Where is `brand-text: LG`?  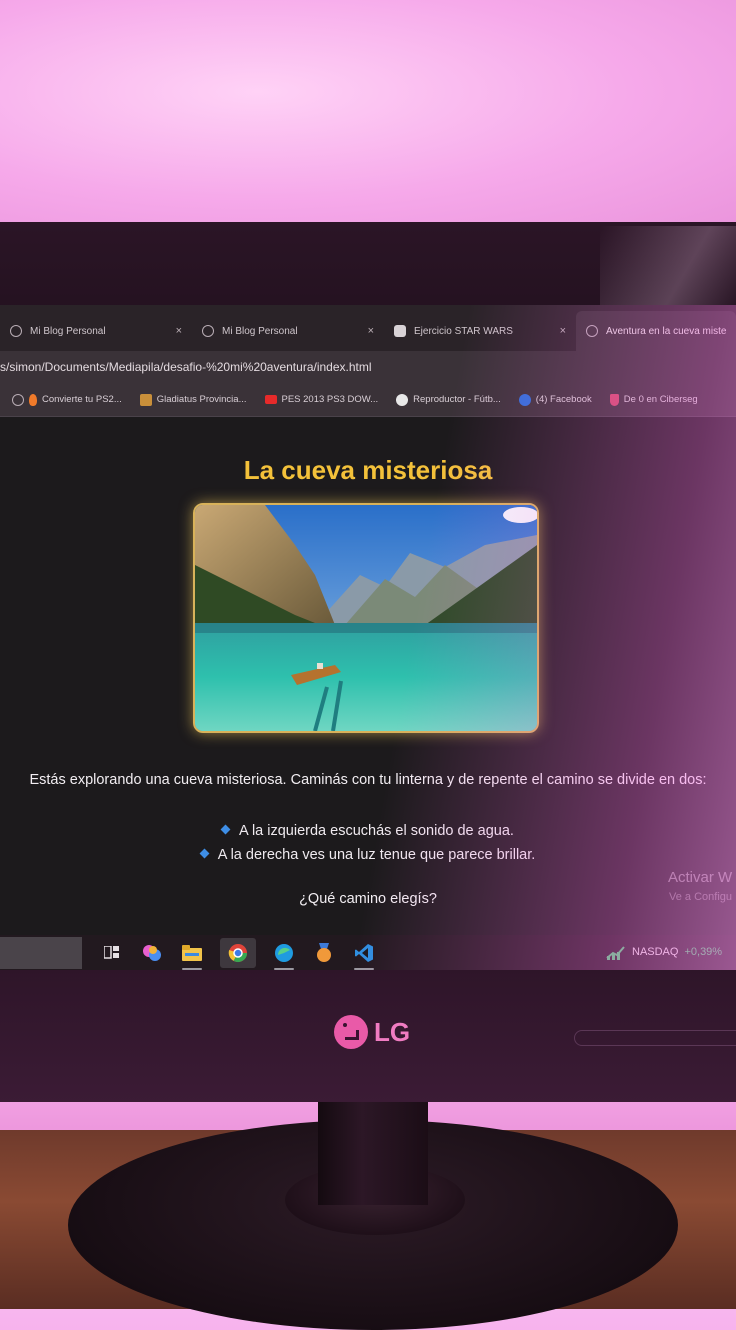
brand-text: LG is located at coordinates (392, 1031).